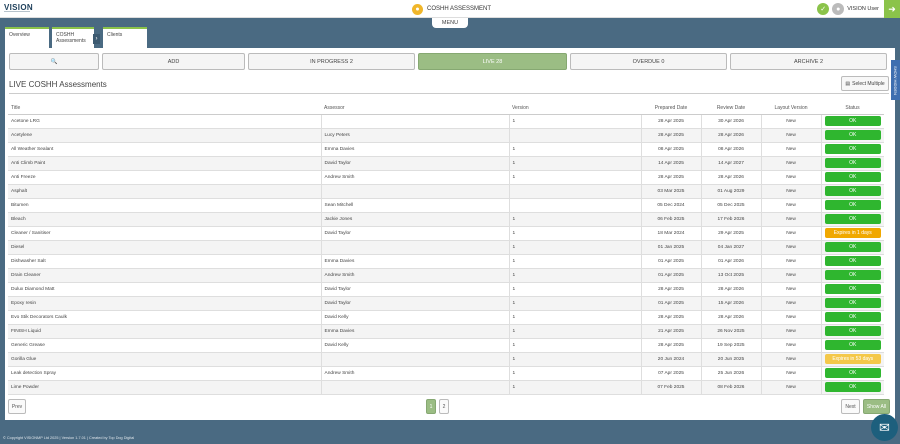 The image size is (900, 444). What do you see at coordinates (71, 38) in the screenshot?
I see `tab-coshh-label: COSHH Assessments` at bounding box center [71, 38].